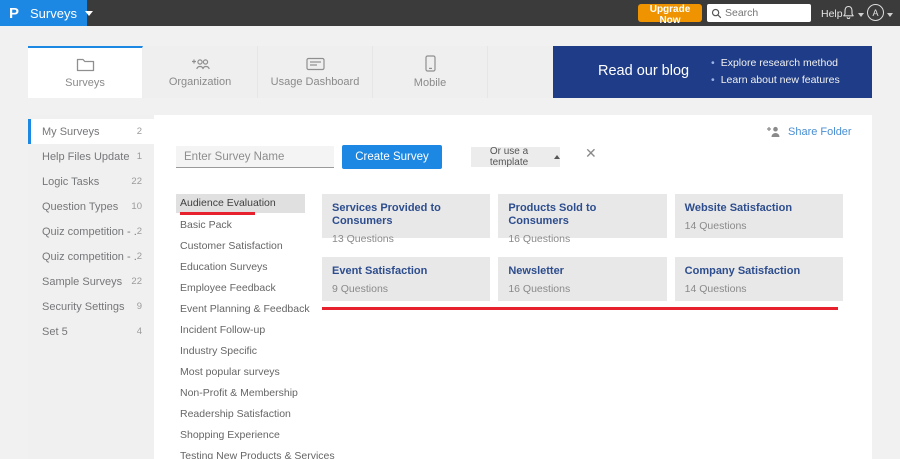  I want to click on sidebar-item-logic-tasks: Logic Tasks 22, so click(91, 181).